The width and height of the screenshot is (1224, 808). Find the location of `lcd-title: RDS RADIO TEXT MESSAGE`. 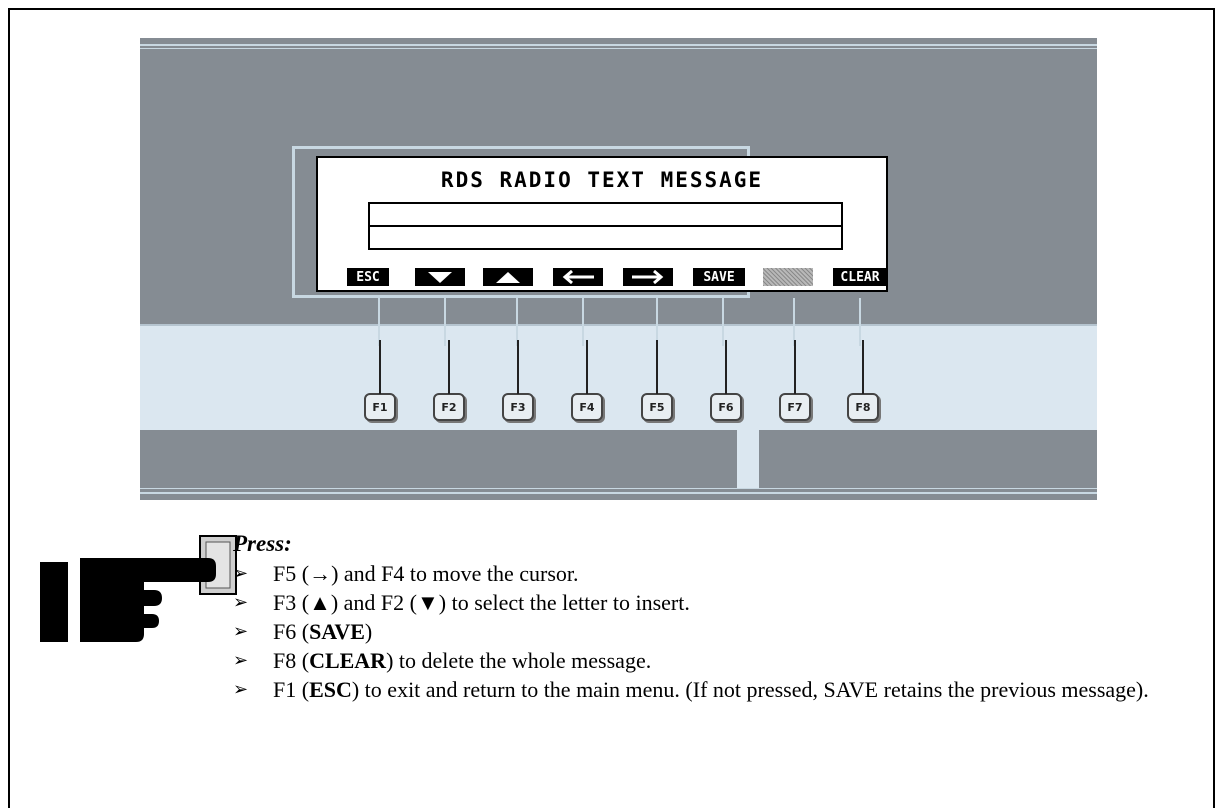

lcd-title: RDS RADIO TEXT MESSAGE is located at coordinates (602, 180).